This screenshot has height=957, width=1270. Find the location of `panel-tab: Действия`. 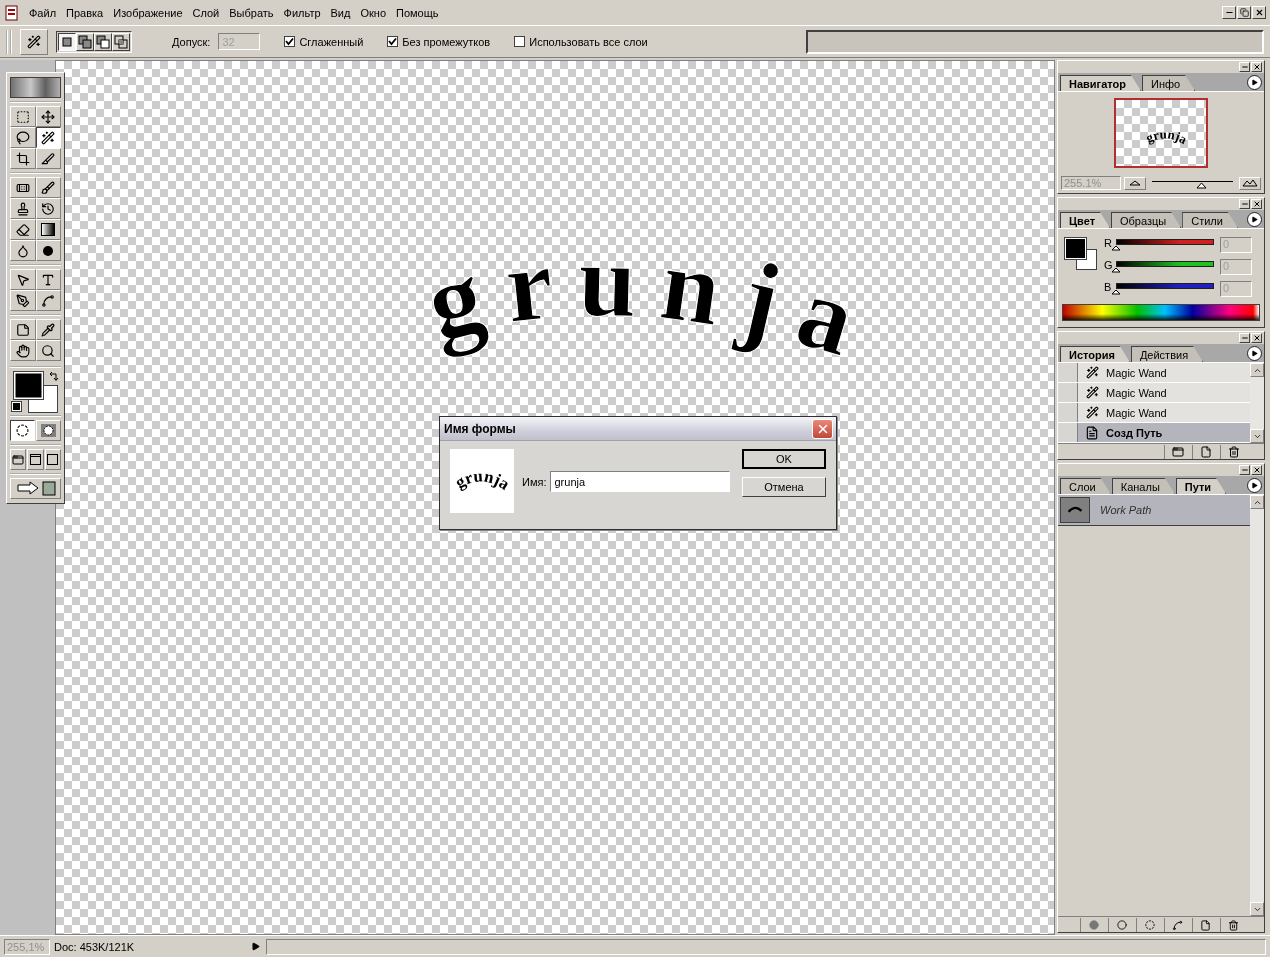

panel-tab: Действия is located at coordinates (1167, 354).